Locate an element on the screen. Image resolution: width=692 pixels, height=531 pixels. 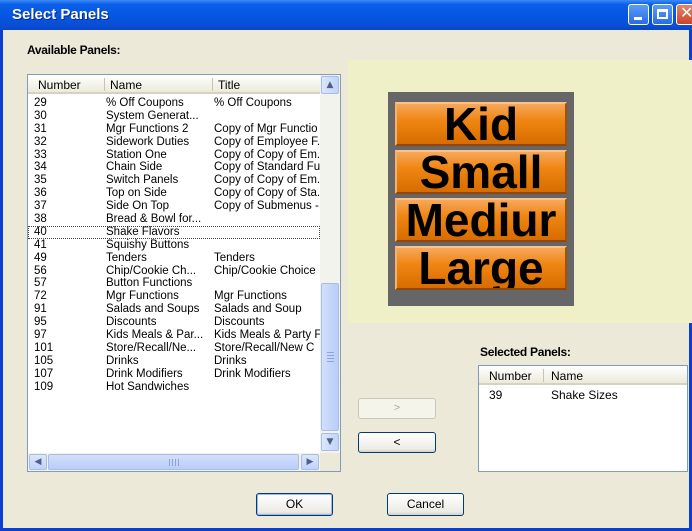
horizontal-scroll-thumb is located at coordinates (173, 462).